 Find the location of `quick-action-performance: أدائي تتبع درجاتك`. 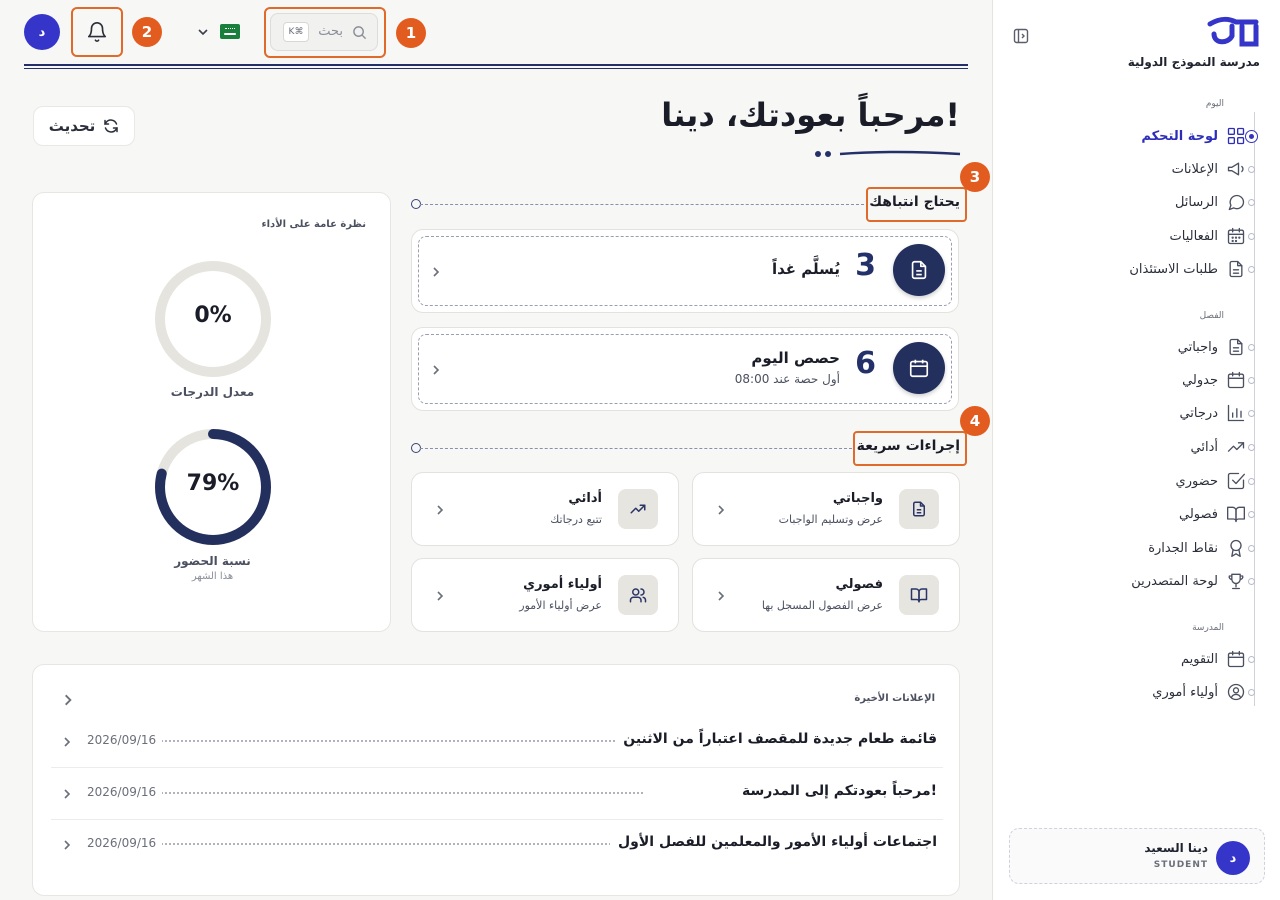

quick-action-performance: أدائي تتبع درجاتك is located at coordinates (545, 509).